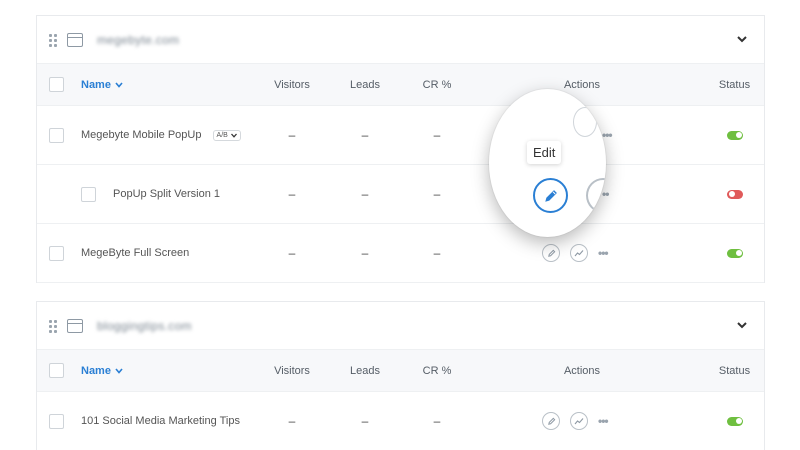  I want to click on table-row: PopUp Split Version 1 – – – ••, so click(400, 194).